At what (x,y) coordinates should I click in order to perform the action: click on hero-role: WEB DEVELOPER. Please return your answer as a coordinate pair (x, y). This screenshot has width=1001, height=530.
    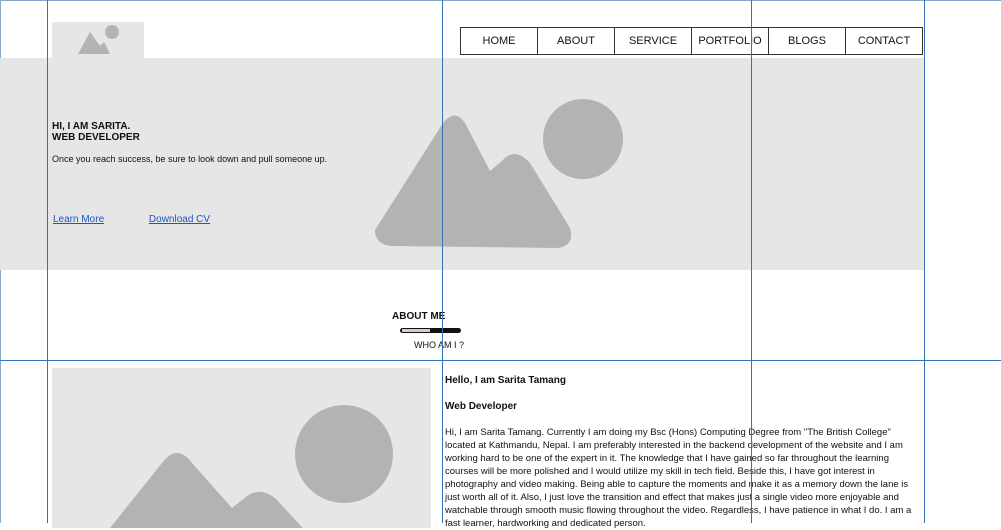
    Looking at the image, I should click on (96, 137).